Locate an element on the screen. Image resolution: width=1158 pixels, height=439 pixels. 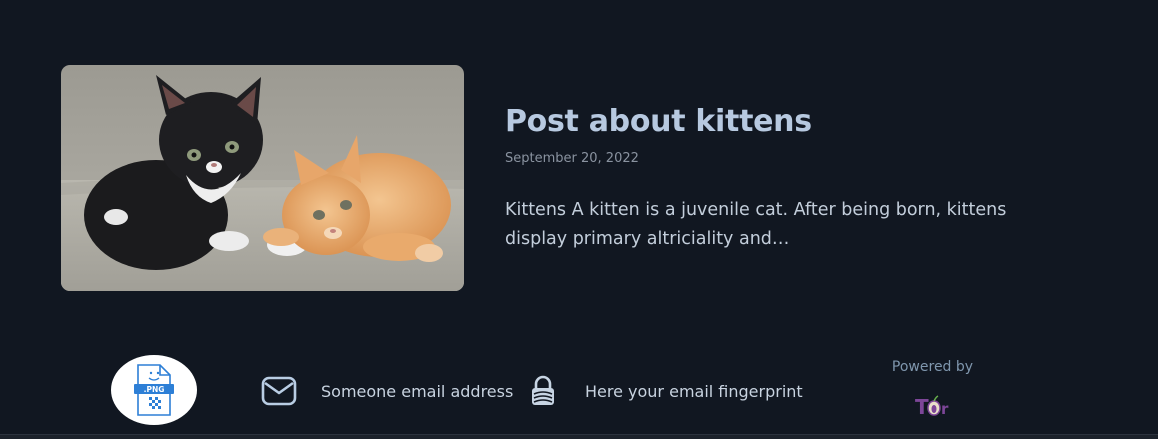
post-date: September 20, 2022 is located at coordinates (572, 158).